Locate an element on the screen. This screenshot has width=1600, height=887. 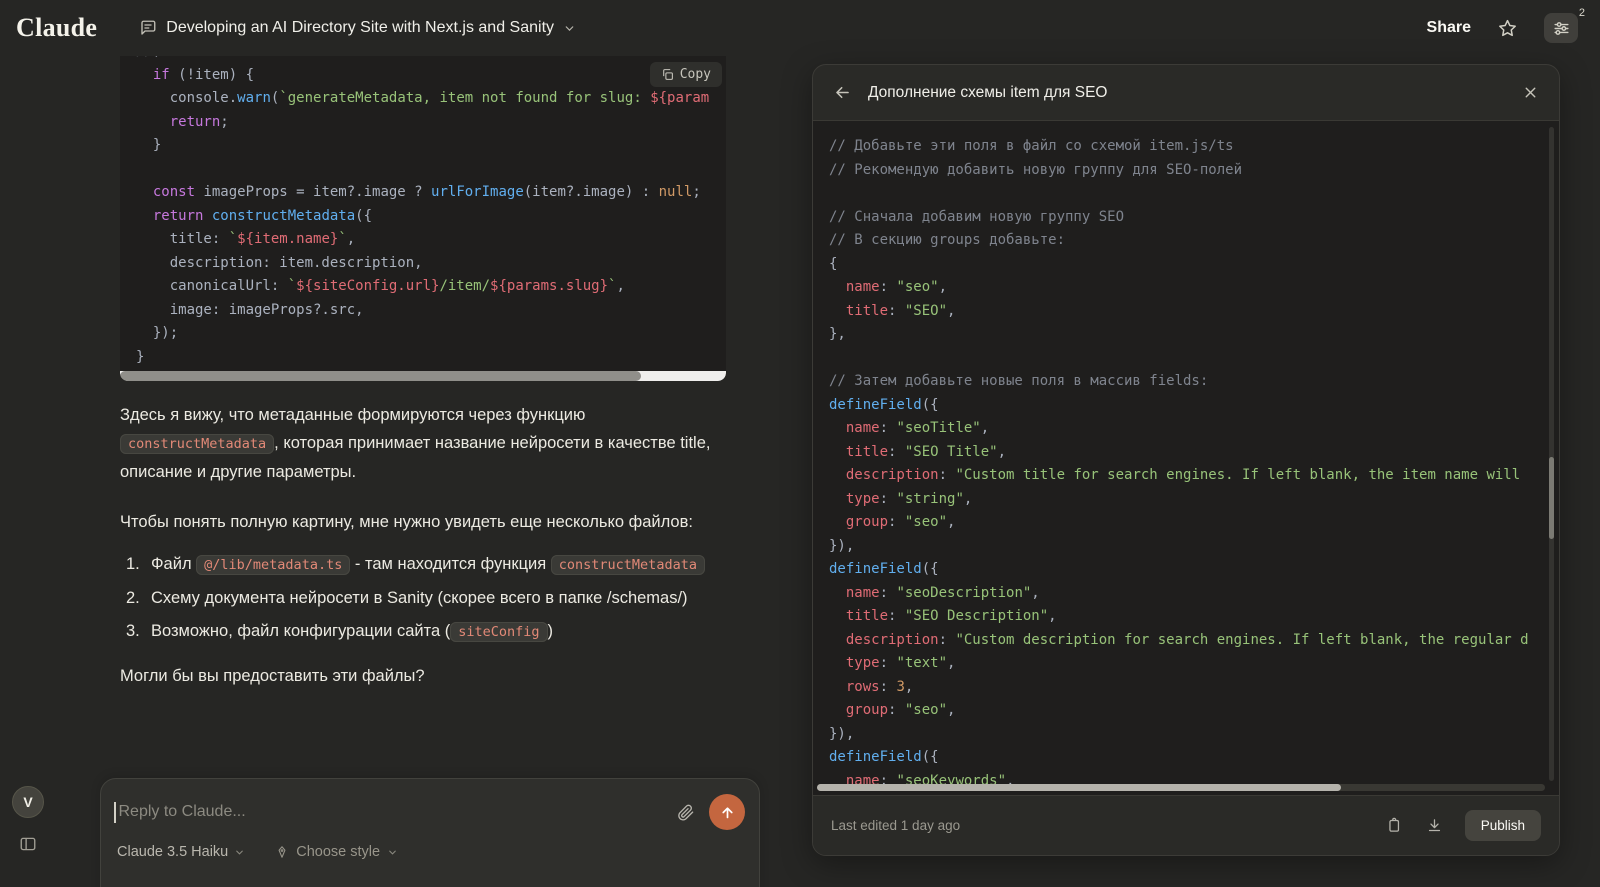
arrow-up-icon is located at coordinates (727, 812).